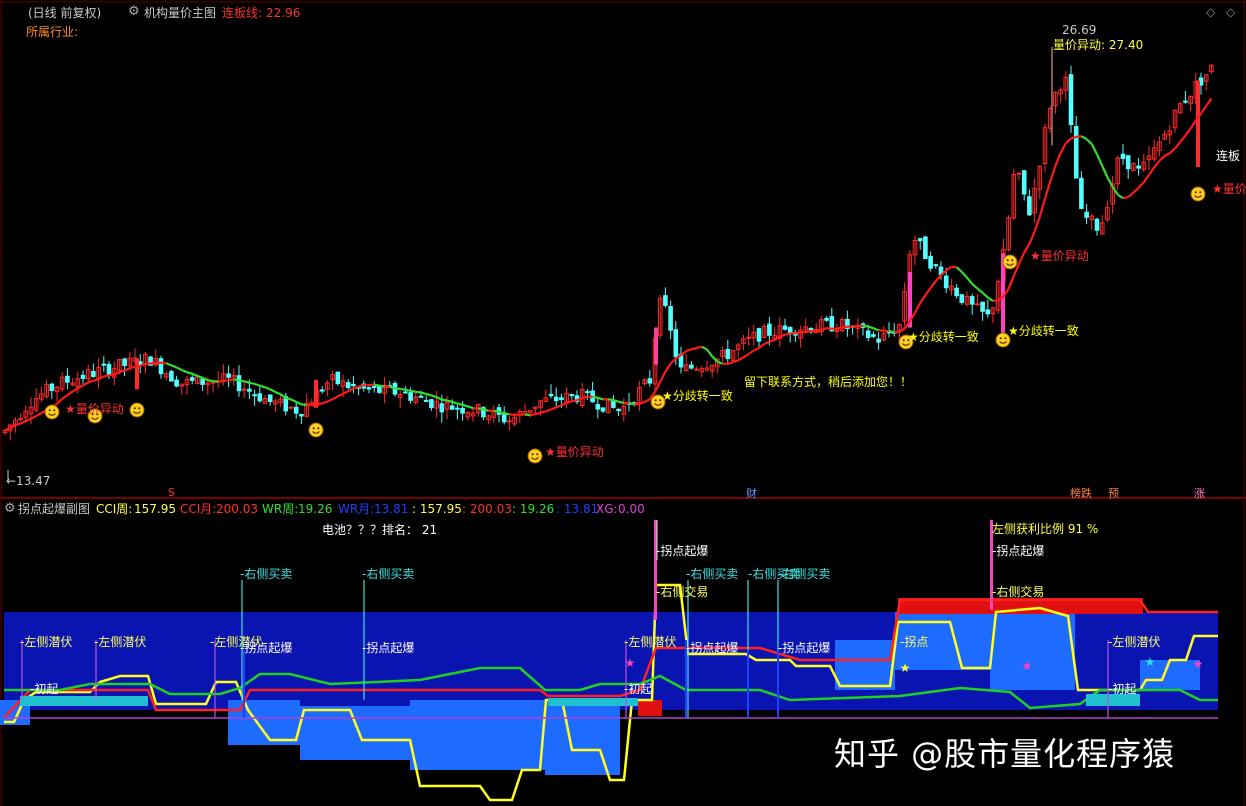 The height and width of the screenshot is (806, 1246). What do you see at coordinates (155, 509) in the screenshot?
I see `cci-week-value: 157.95` at bounding box center [155, 509].